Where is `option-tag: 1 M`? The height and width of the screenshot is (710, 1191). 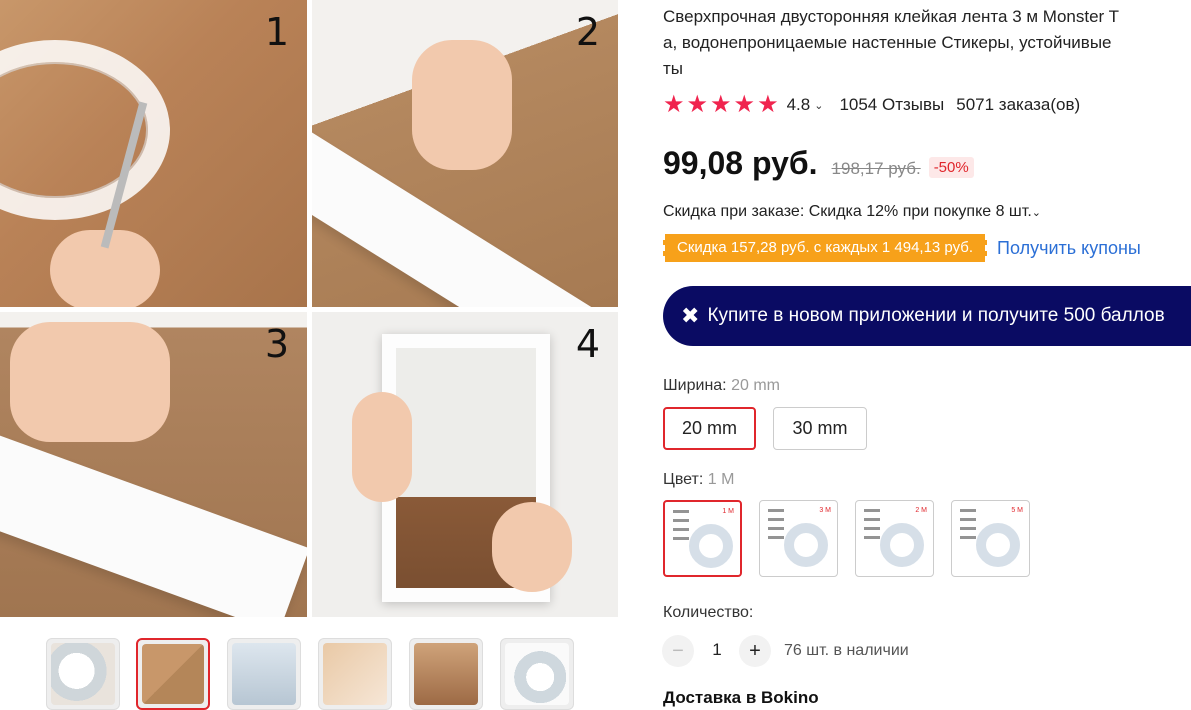
option-tag: 1 M is located at coordinates (728, 511).